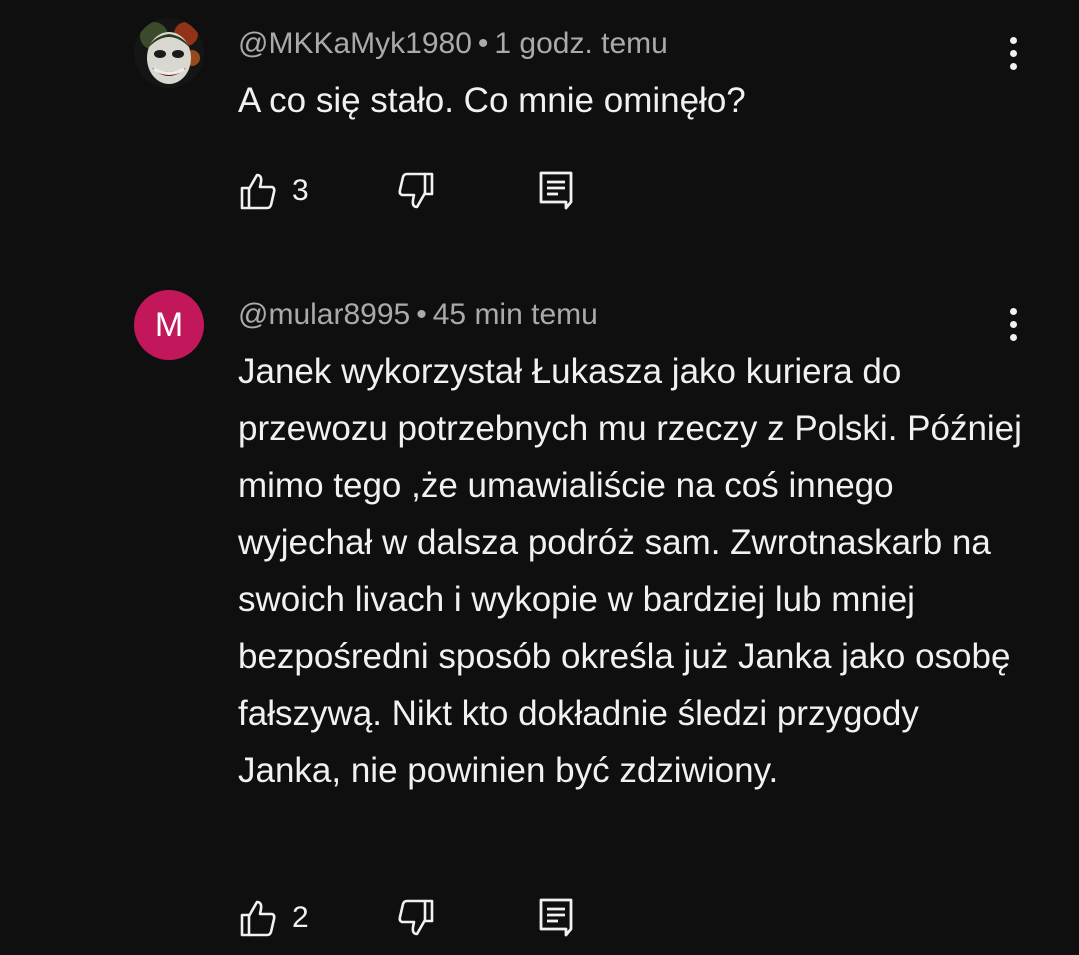 The width and height of the screenshot is (1079, 955). Describe the element at coordinates (300, 917) in the screenshot. I see `like-count: 2` at that location.